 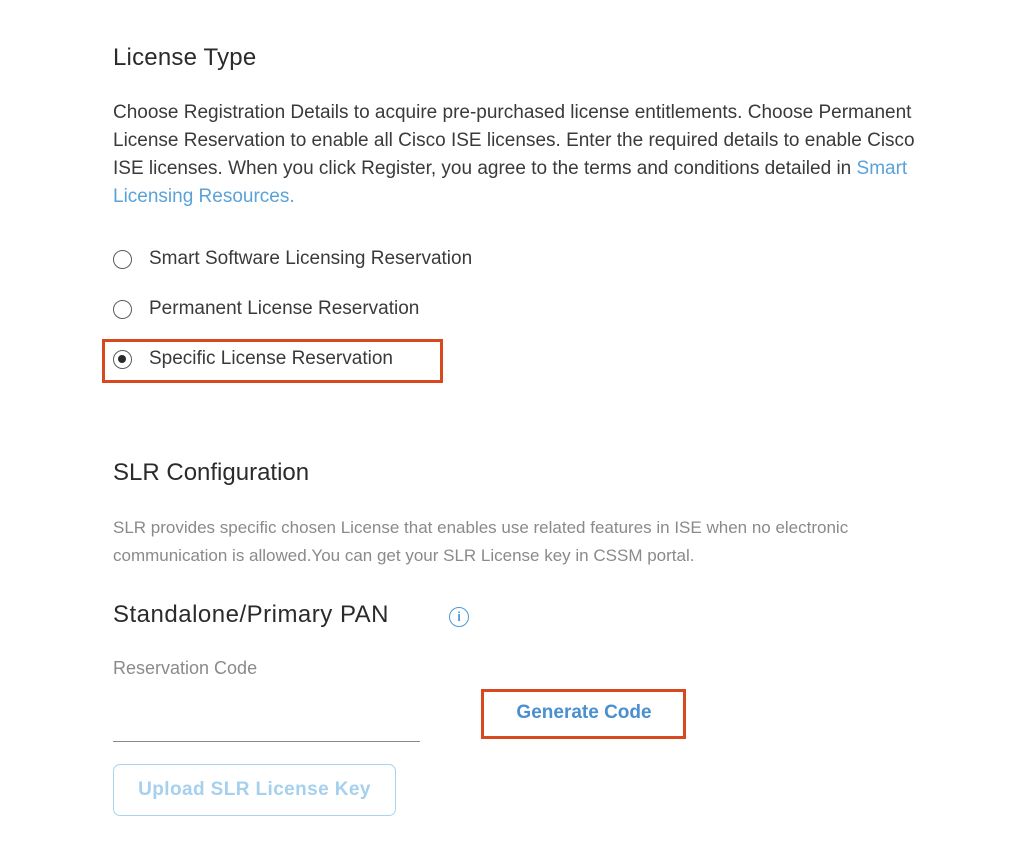 What do you see at coordinates (272, 361) in the screenshot?
I see `specific-license-highlight-box` at bounding box center [272, 361].